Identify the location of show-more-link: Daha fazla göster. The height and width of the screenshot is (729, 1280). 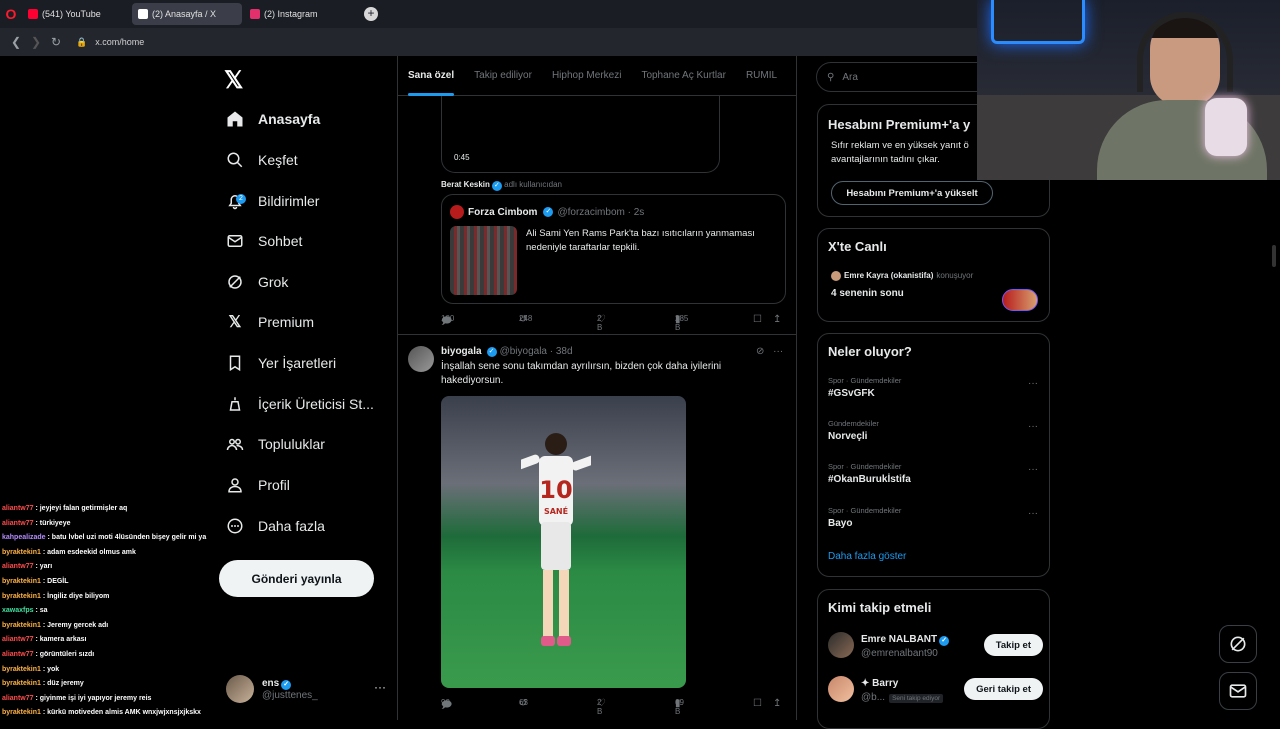
(867, 556).